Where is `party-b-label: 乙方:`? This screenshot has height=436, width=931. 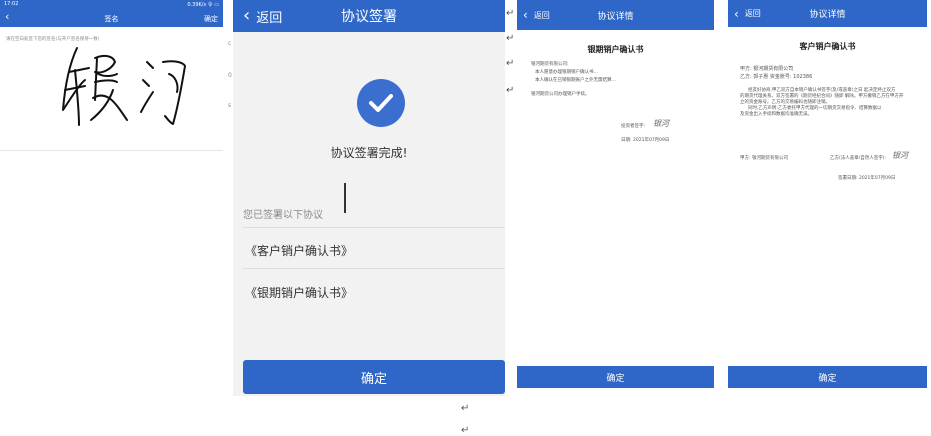 party-b-label: 乙方: is located at coordinates (746, 77).